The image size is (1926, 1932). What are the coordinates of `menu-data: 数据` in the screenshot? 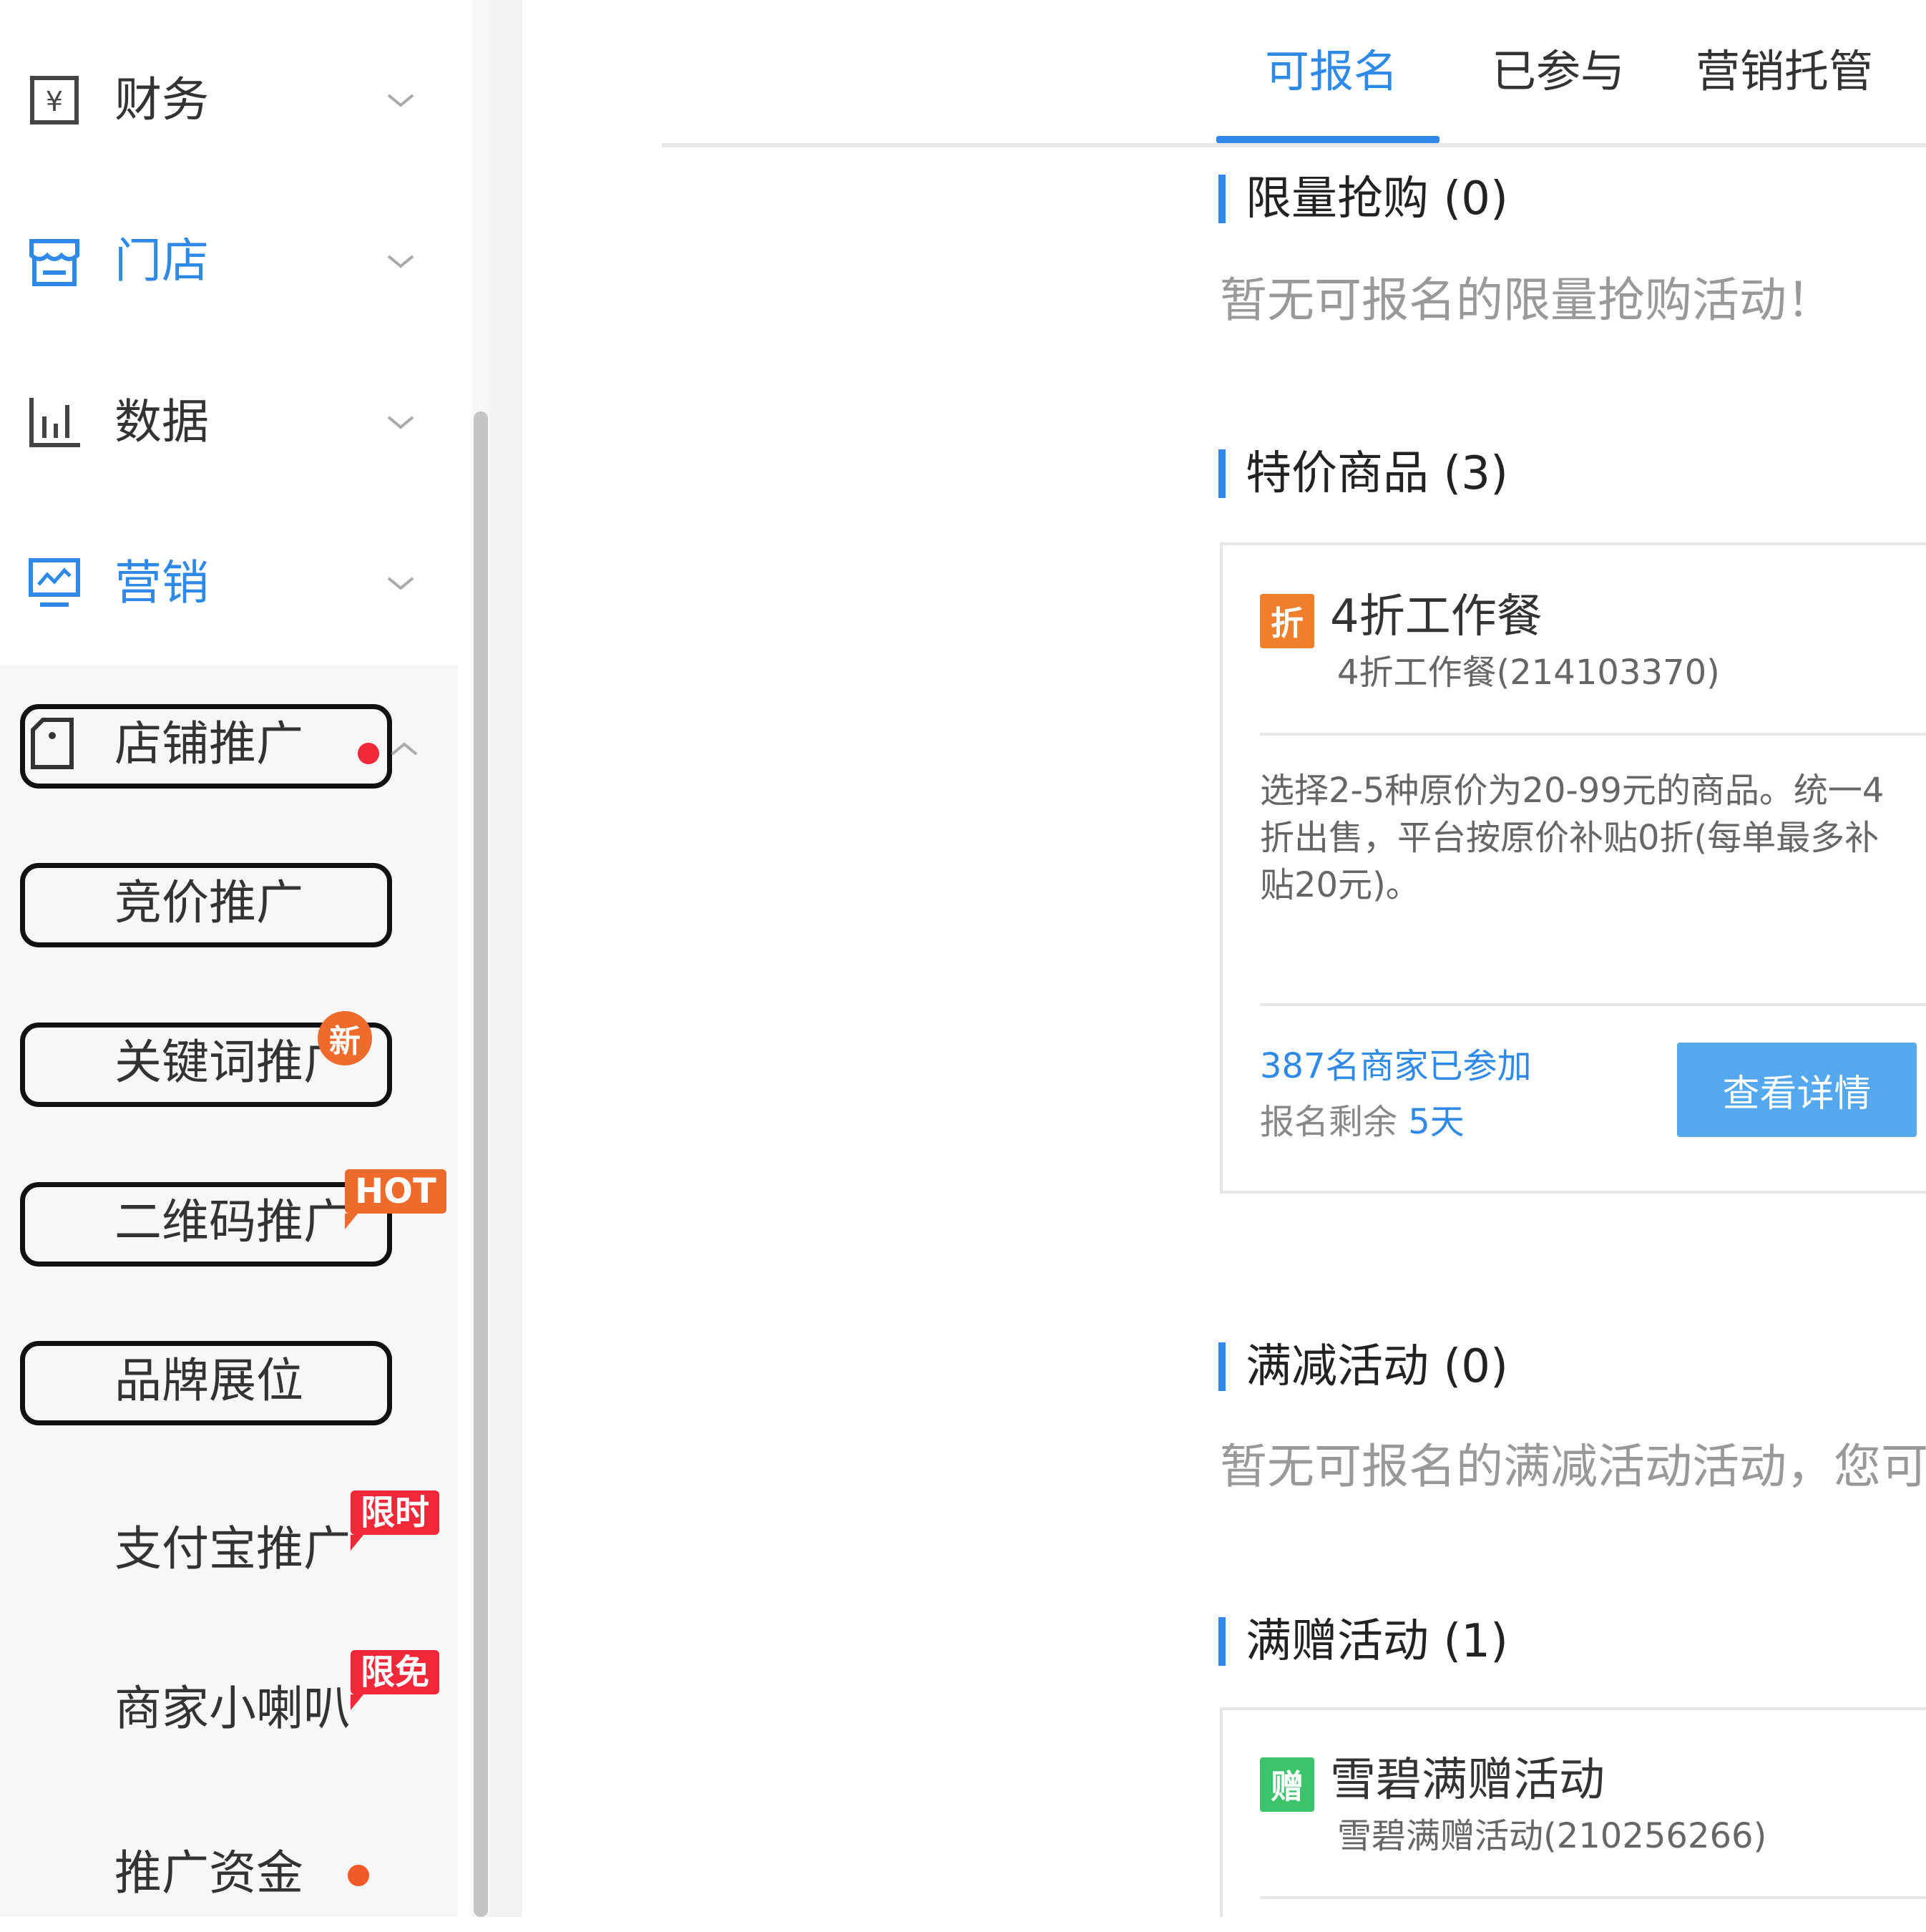 It's located at (229, 422).